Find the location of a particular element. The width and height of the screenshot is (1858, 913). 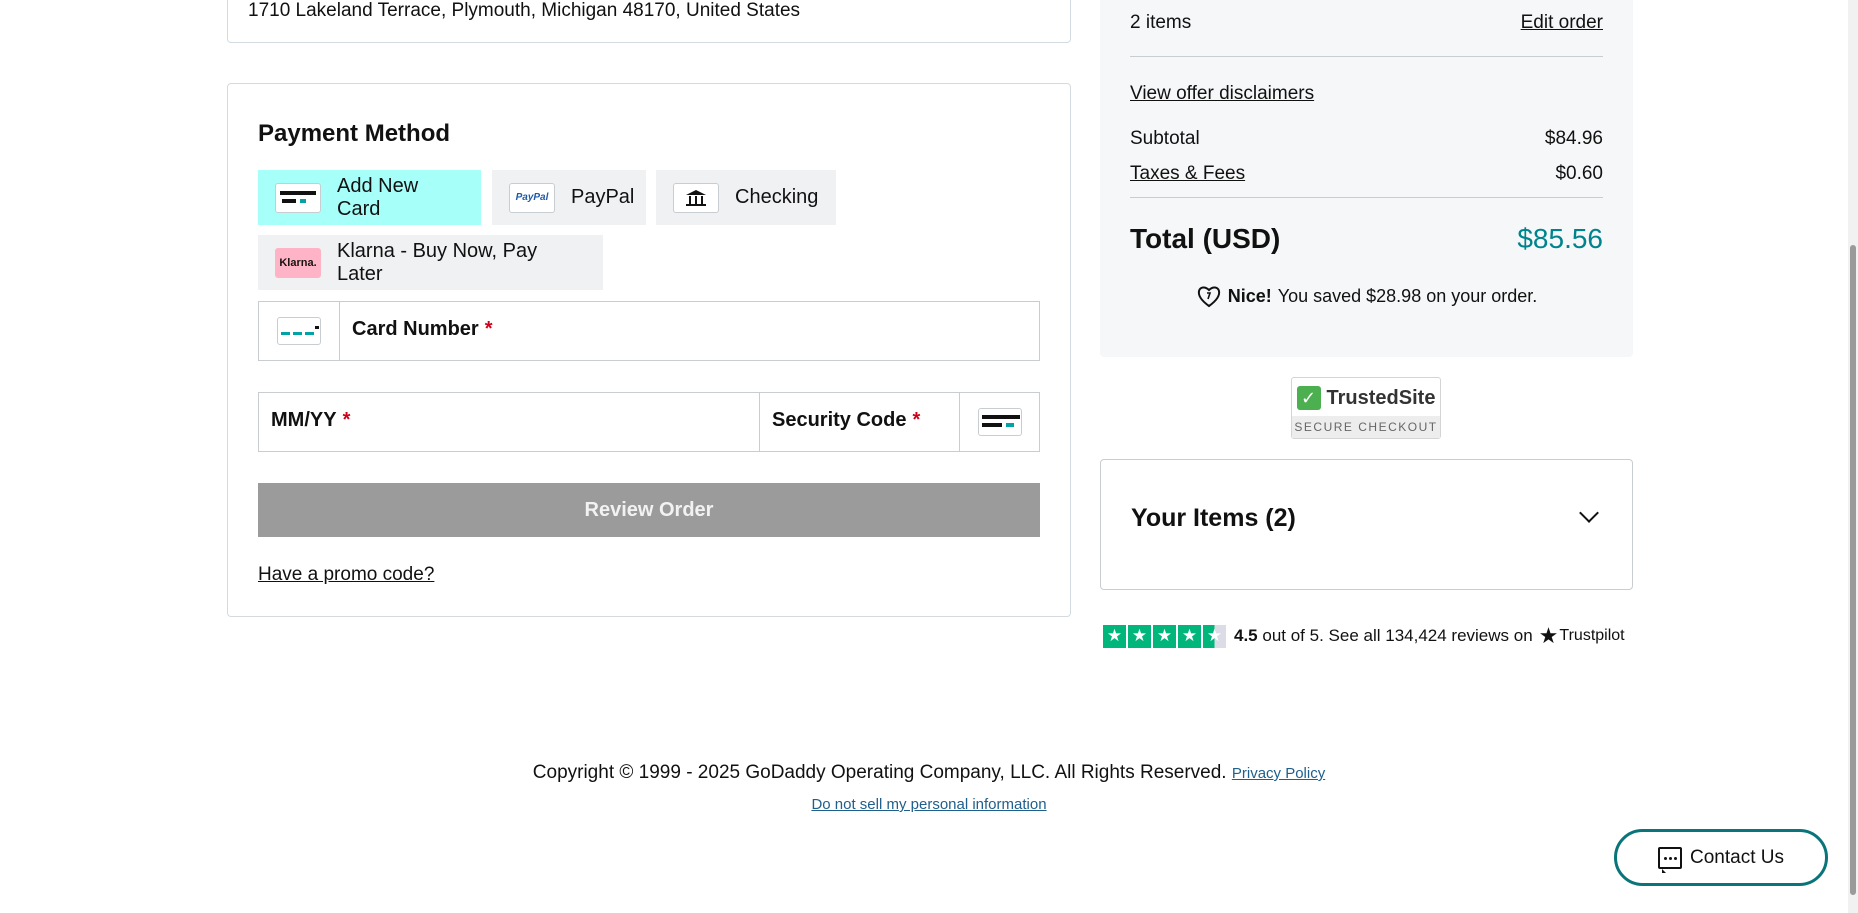

trustedsite-subtitle: SECURE CHECKOUT is located at coordinates (1366, 427).